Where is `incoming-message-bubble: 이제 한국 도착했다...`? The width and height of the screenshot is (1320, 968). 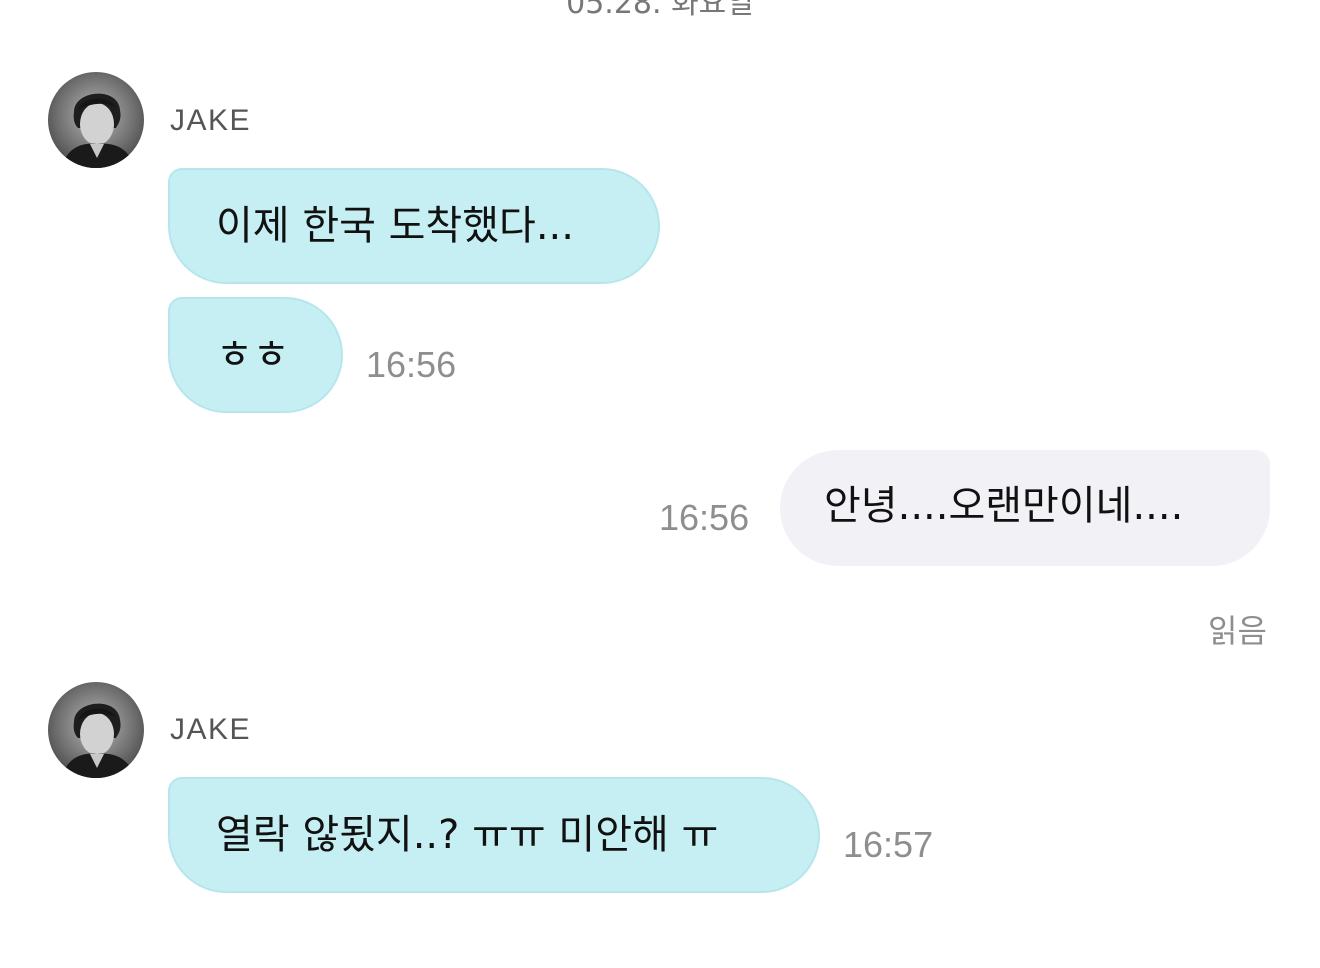
incoming-message-bubble: 이제 한국 도착했다... is located at coordinates (414, 226).